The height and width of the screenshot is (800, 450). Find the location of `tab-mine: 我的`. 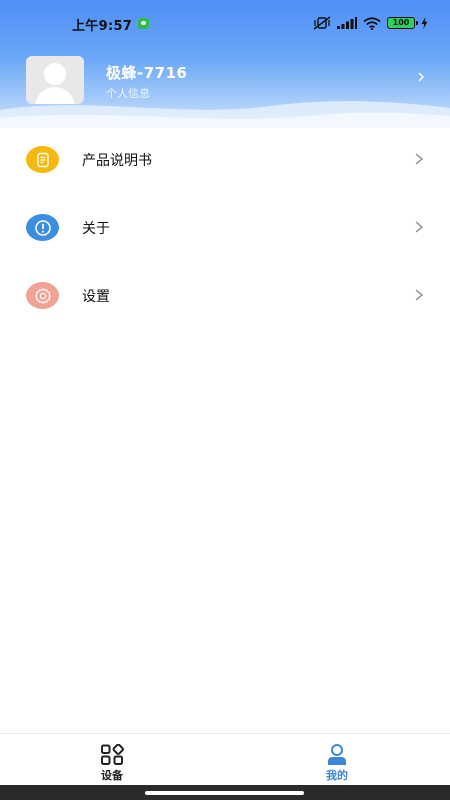

tab-mine: 我的 is located at coordinates (337, 762).